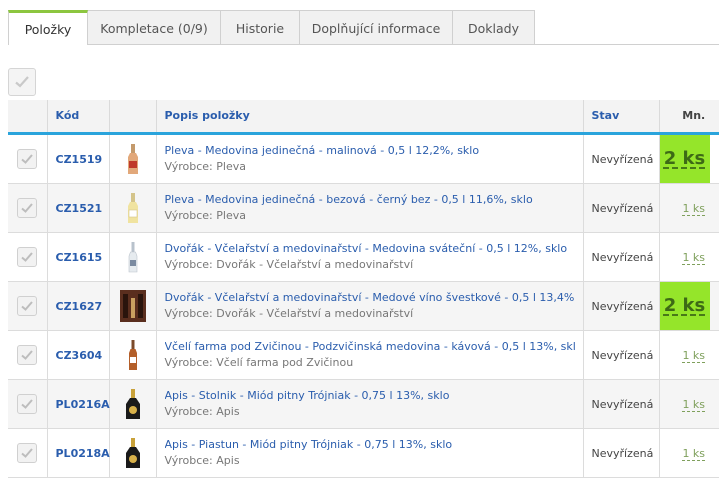 Image resolution: width=719 pixels, height=484 pixels. Describe the element at coordinates (133, 117) in the screenshot. I see `header-image` at that location.